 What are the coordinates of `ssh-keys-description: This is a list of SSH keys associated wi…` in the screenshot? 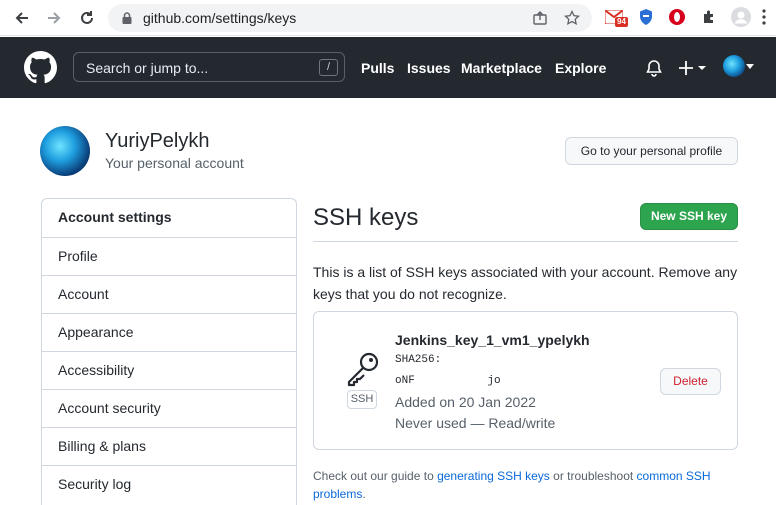 It's located at (525, 283).